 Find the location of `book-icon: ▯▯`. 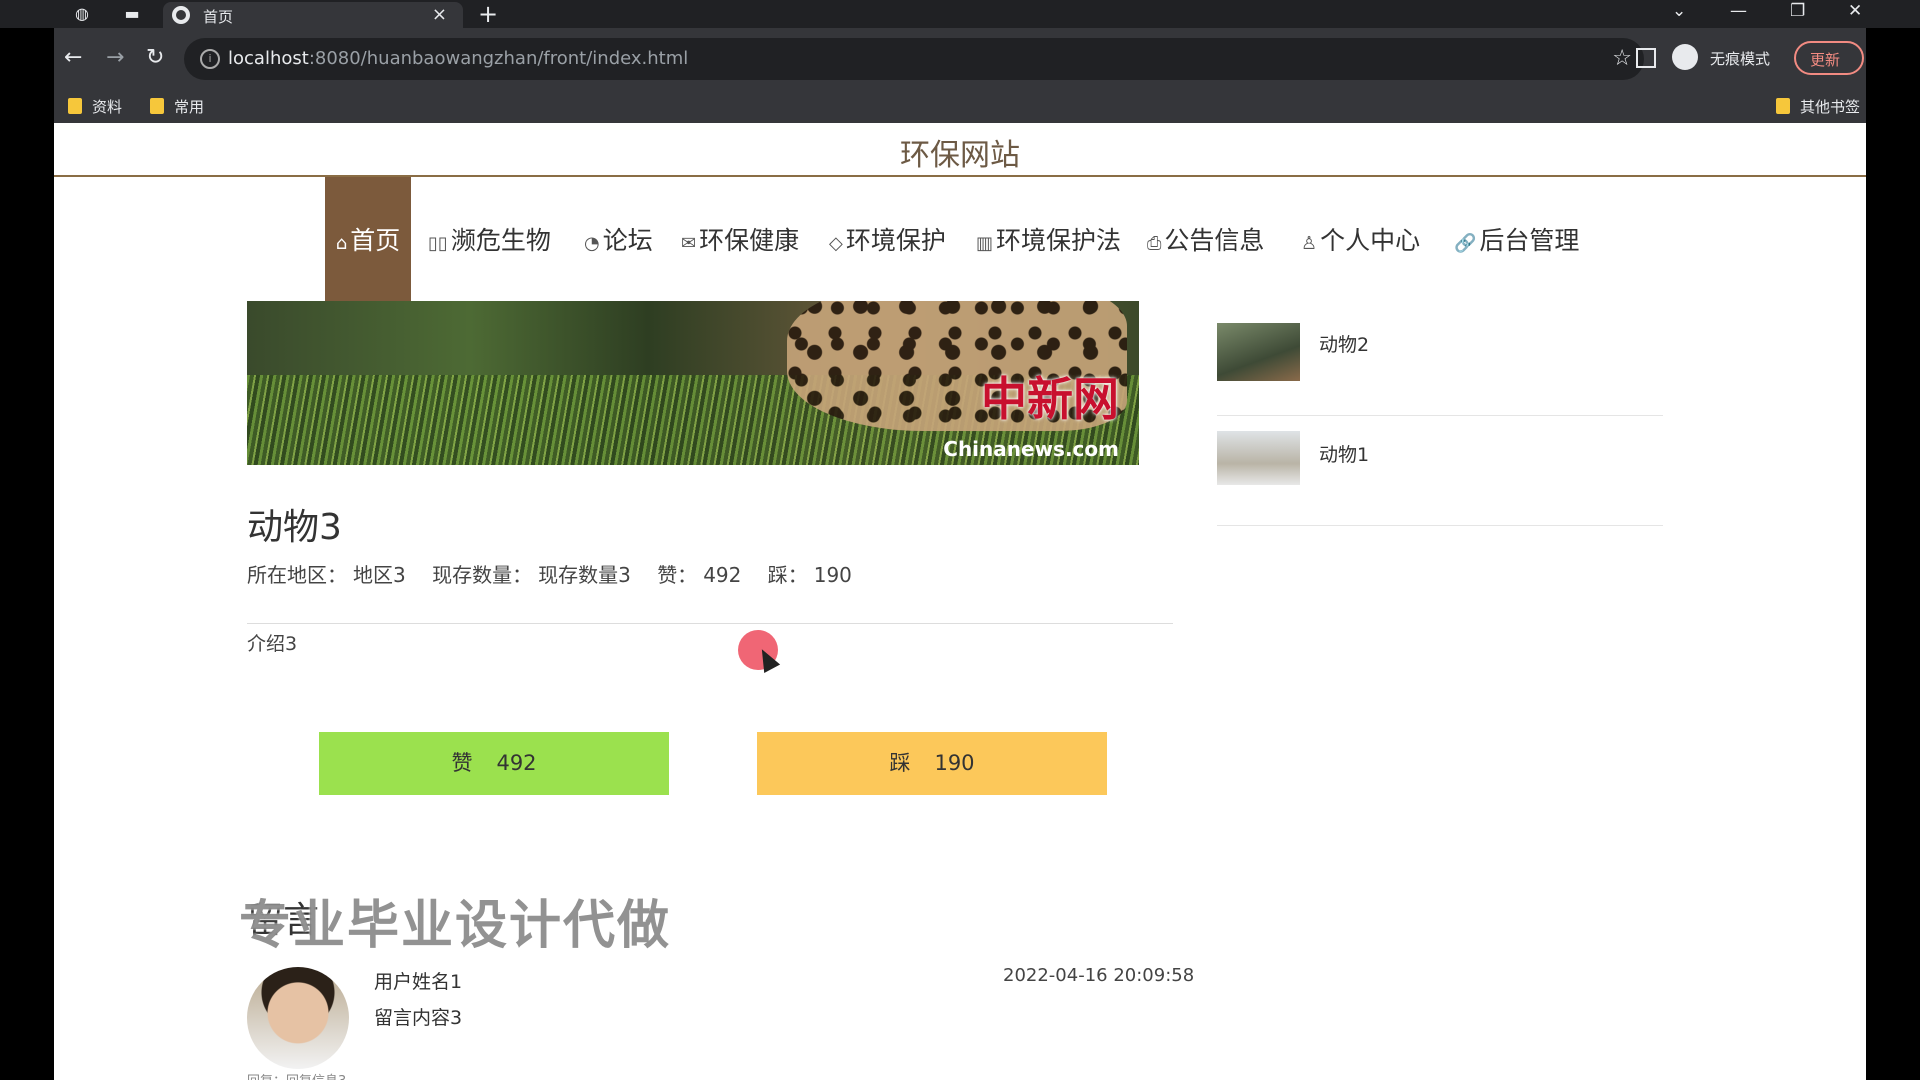

book-icon: ▯▯ is located at coordinates (438, 243).